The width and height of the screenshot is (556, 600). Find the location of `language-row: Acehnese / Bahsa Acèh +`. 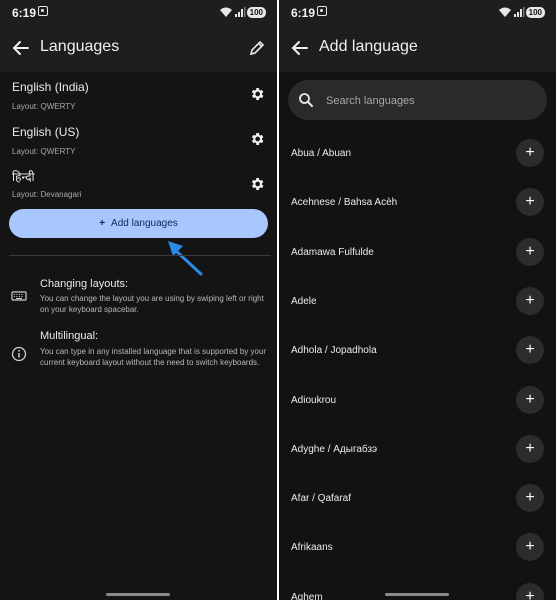

language-row: Acehnese / Bahsa Acèh + is located at coordinates (417, 203).